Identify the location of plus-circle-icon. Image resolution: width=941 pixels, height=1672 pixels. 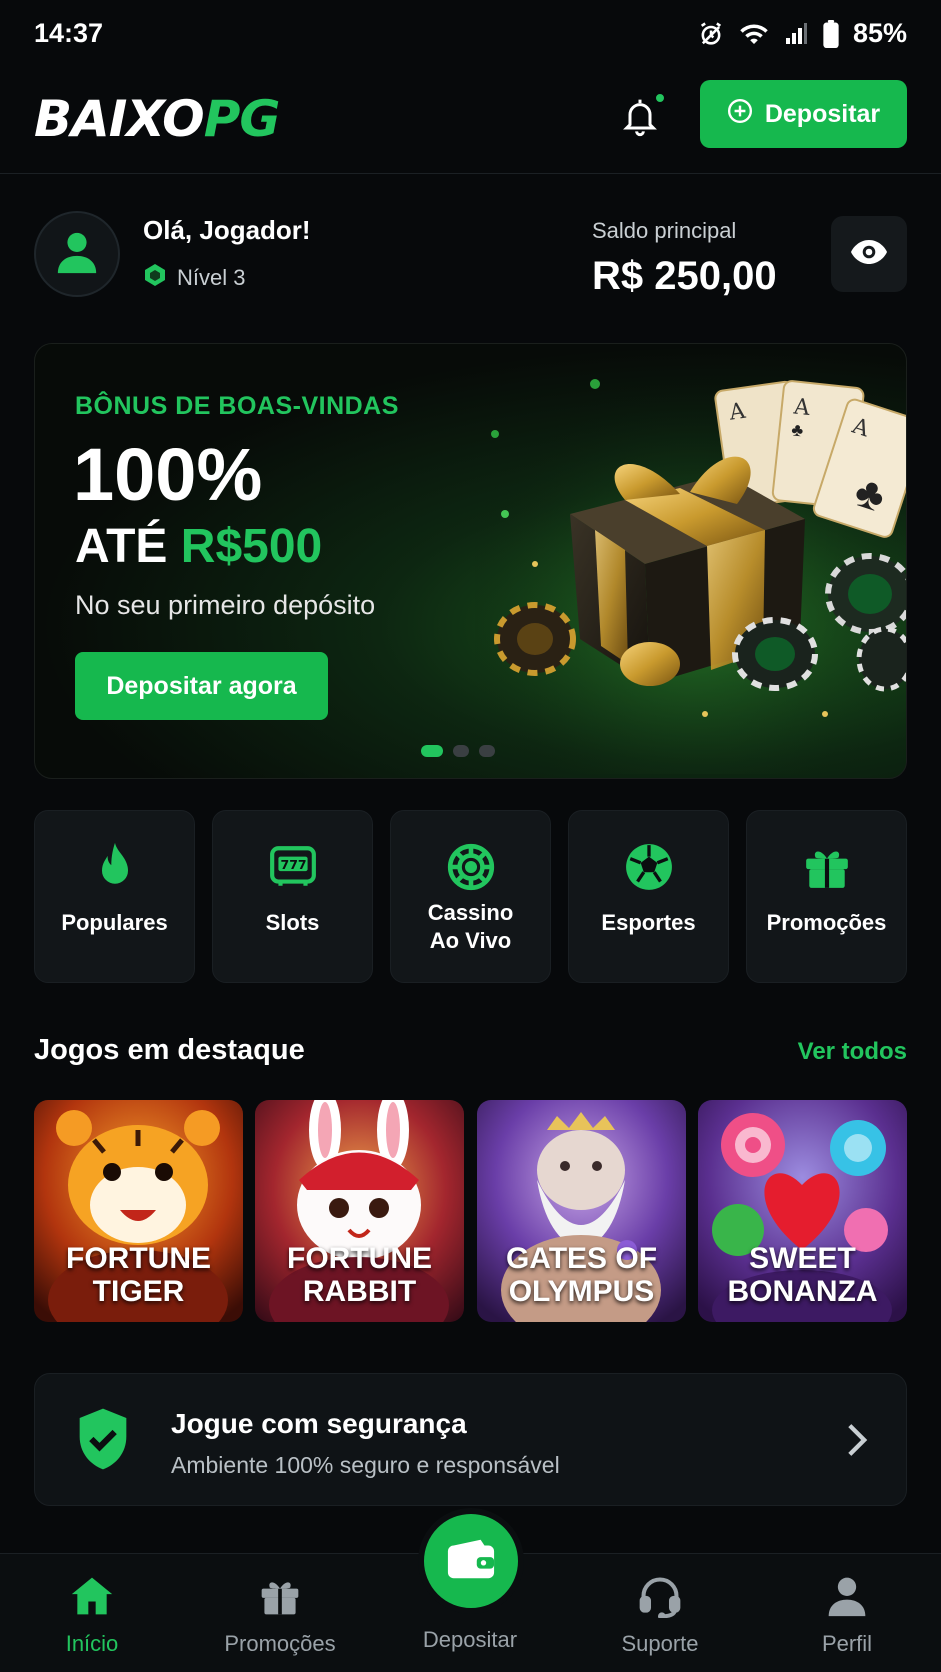
(740, 114).